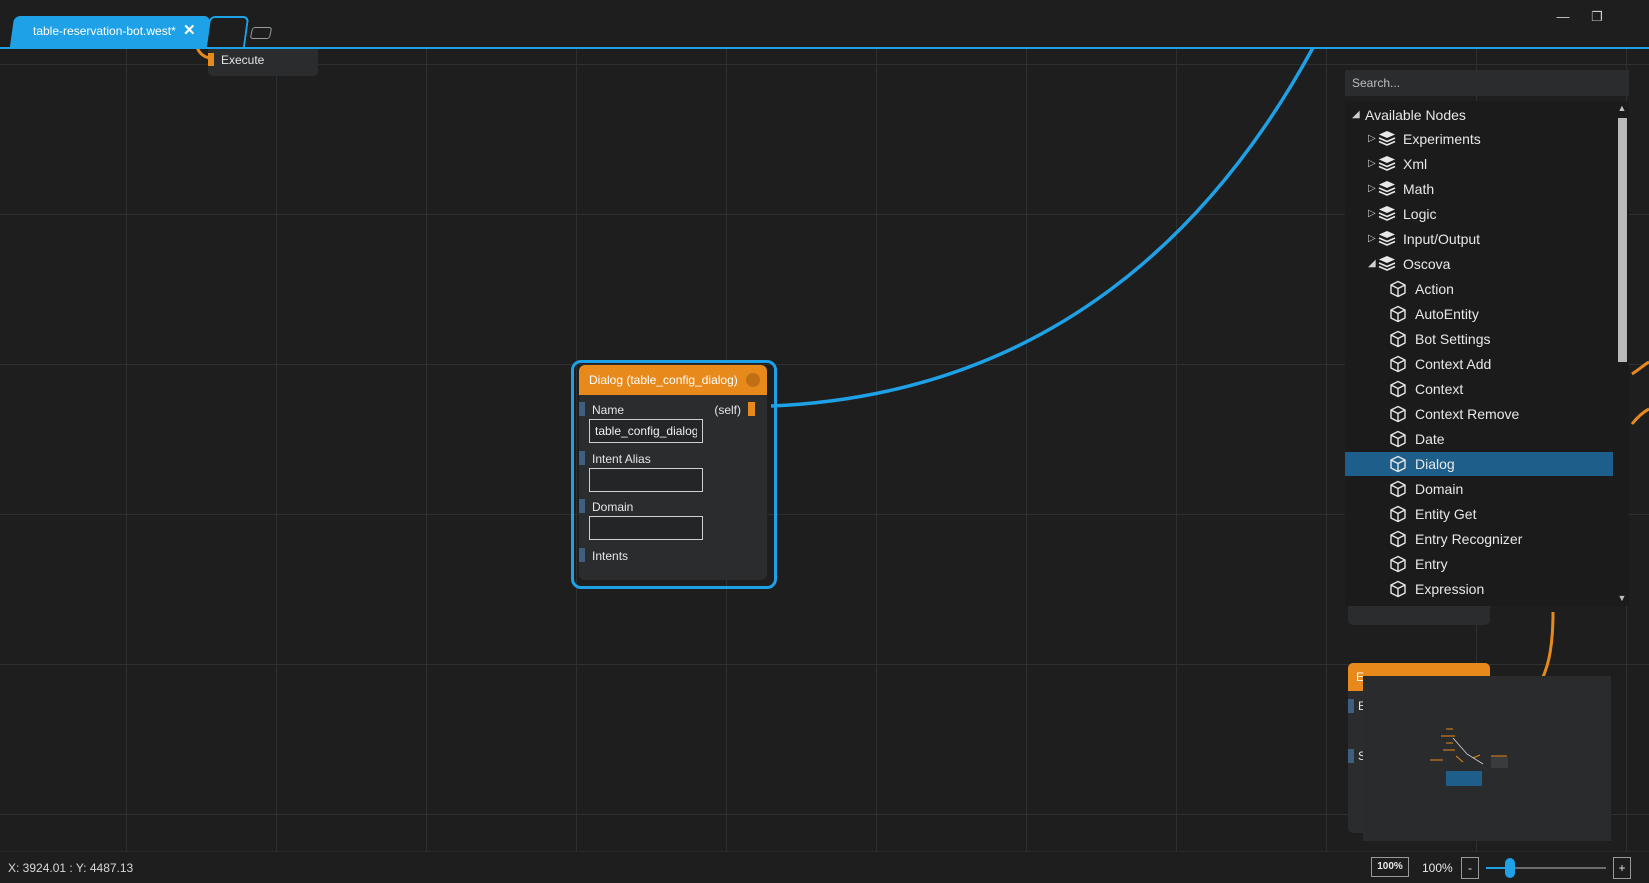 This screenshot has width=1649, height=883. What do you see at coordinates (1468, 751) in the screenshot?
I see `minimap-wire` at bounding box center [1468, 751].